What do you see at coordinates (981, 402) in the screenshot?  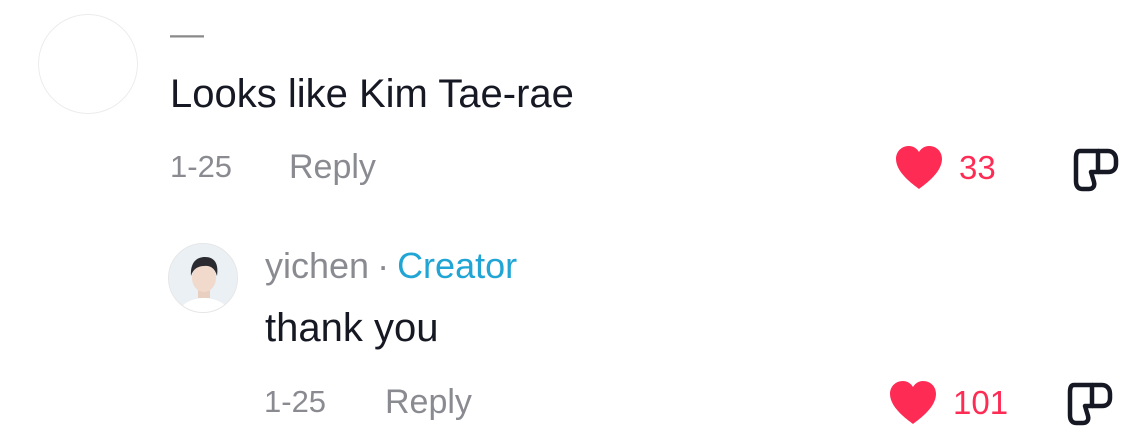 I see `reply-like-count: 101` at bounding box center [981, 402].